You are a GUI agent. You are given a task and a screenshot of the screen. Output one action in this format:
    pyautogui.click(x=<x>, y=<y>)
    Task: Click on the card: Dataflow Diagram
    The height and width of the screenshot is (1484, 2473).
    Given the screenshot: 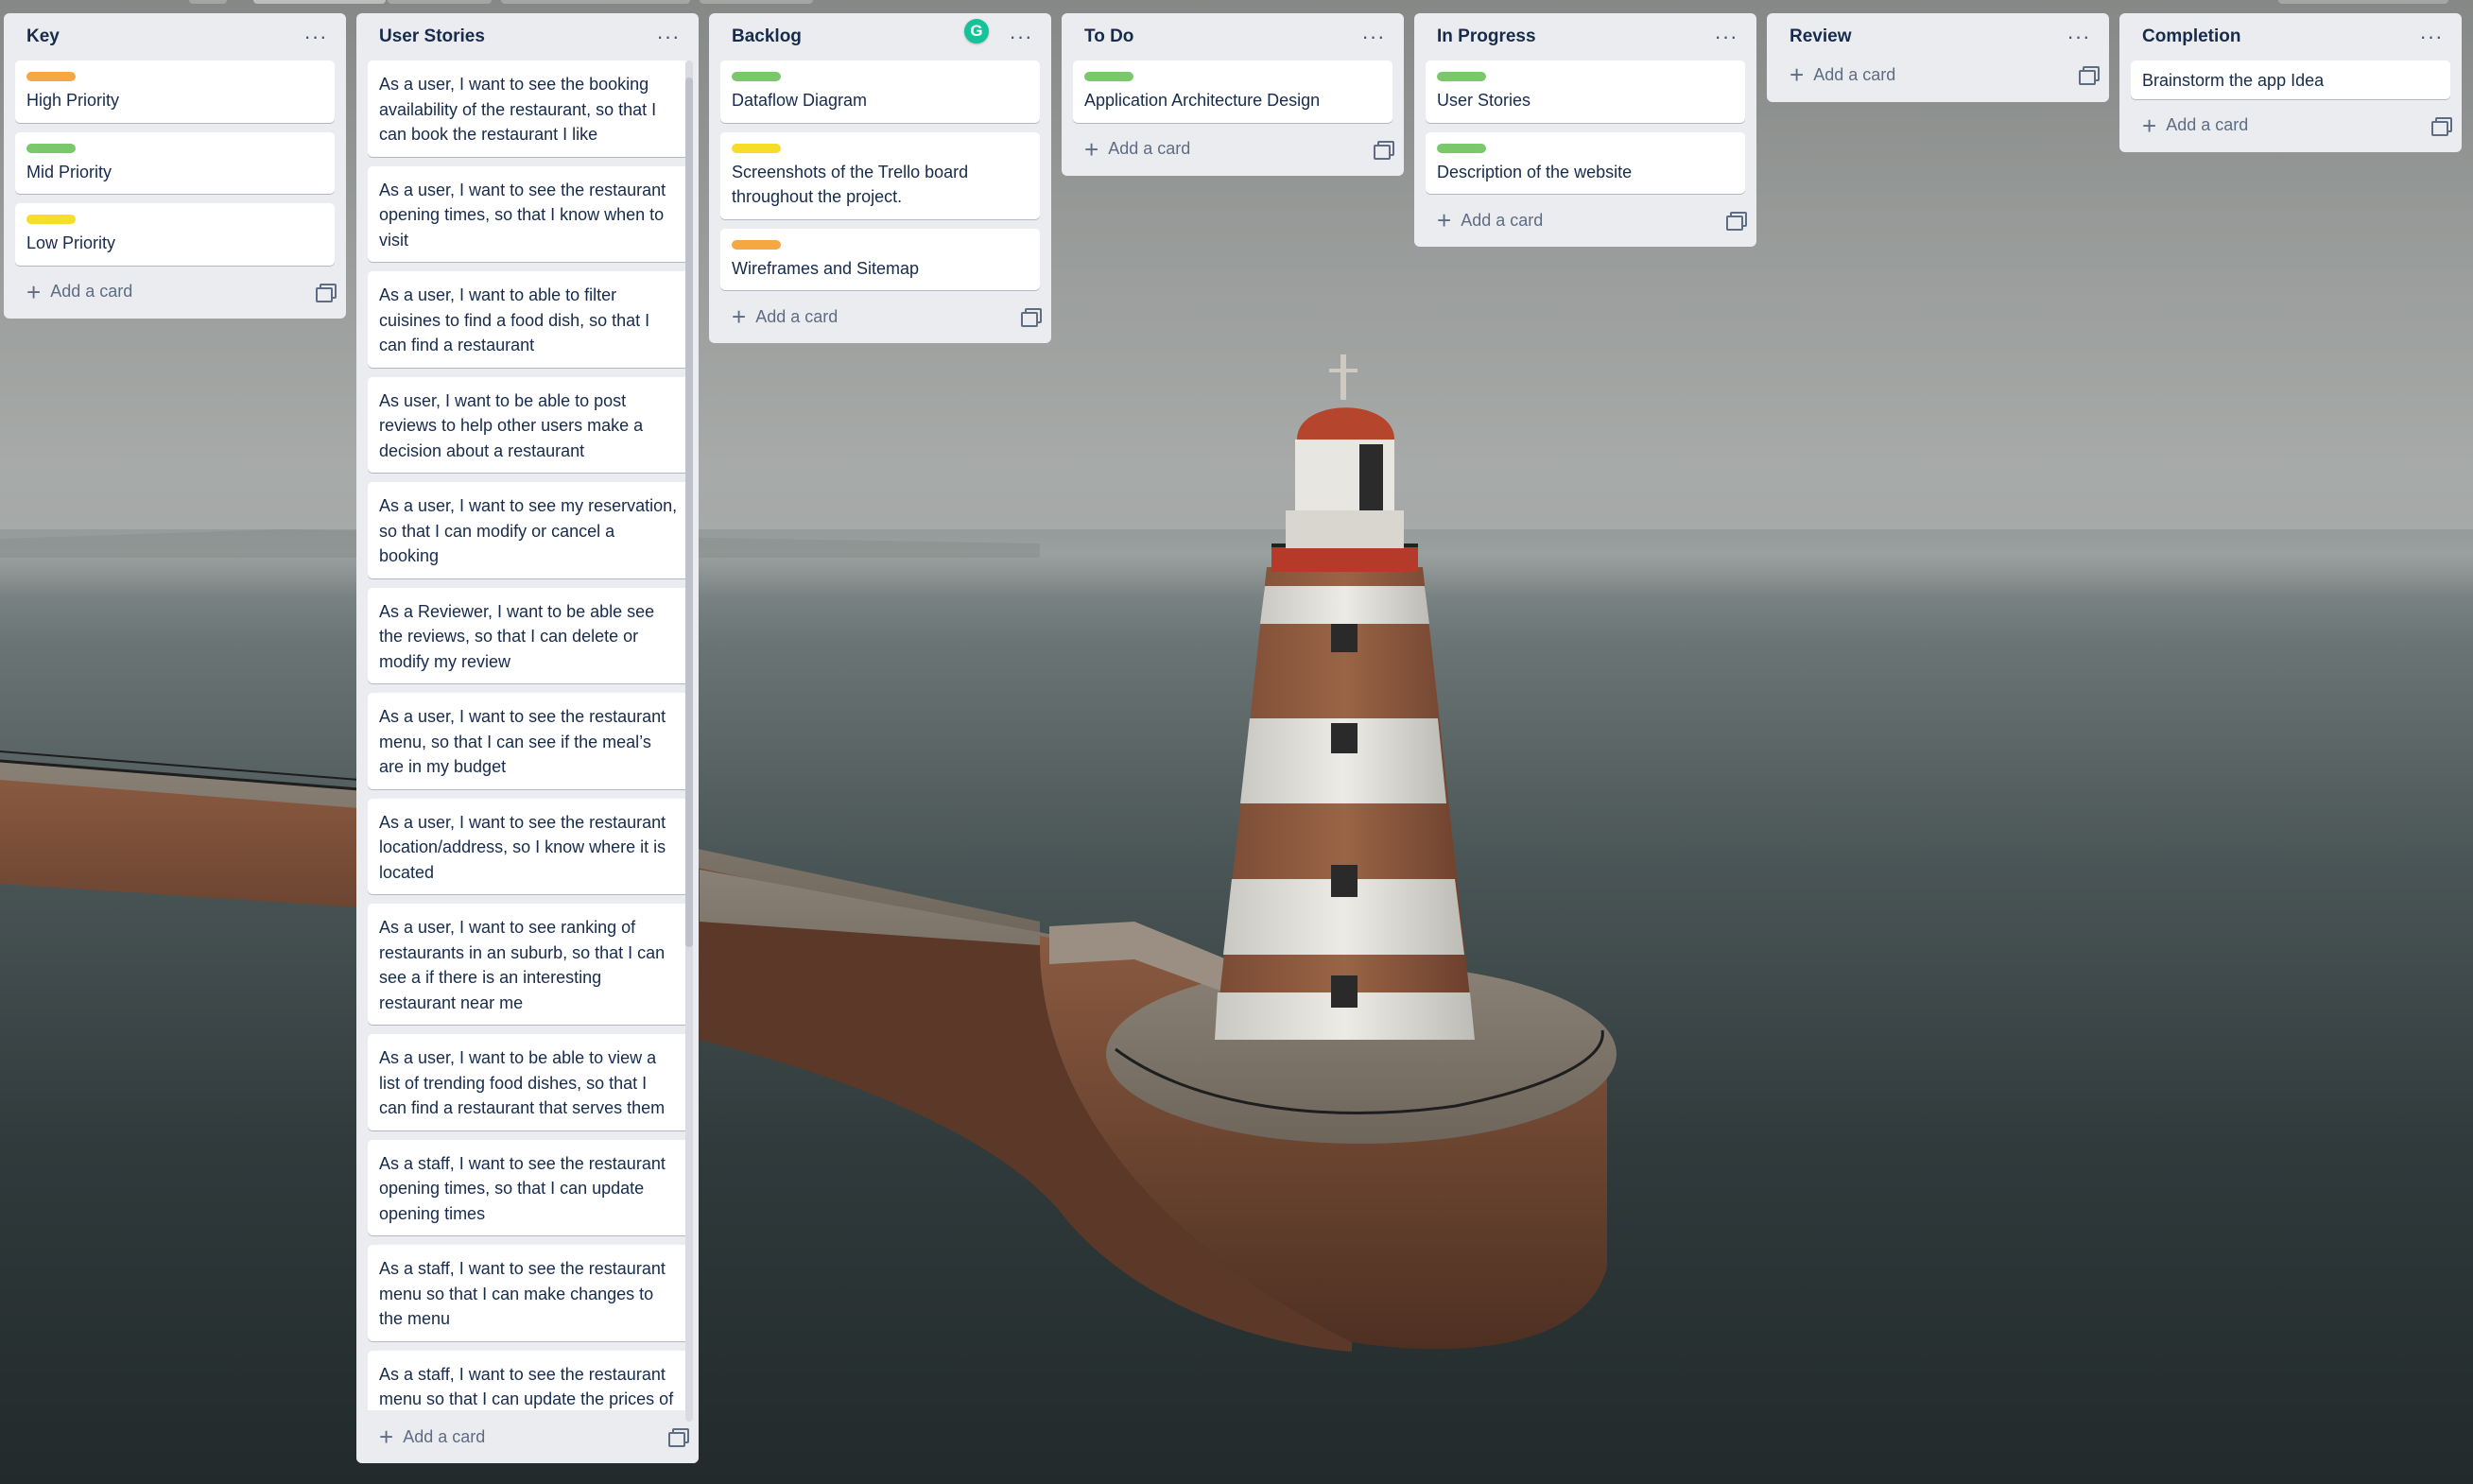 What is the action you would take?
    pyautogui.click(x=880, y=91)
    